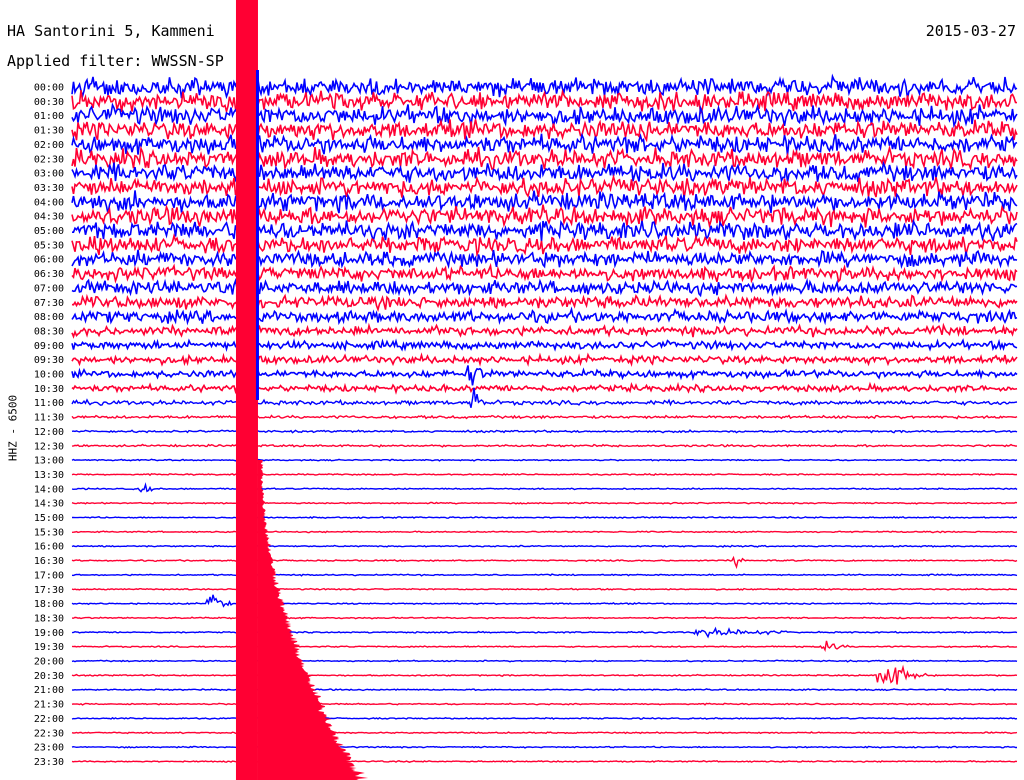  Describe the element at coordinates (49, 532) in the screenshot. I see `row-tick-label: 15:30` at that location.